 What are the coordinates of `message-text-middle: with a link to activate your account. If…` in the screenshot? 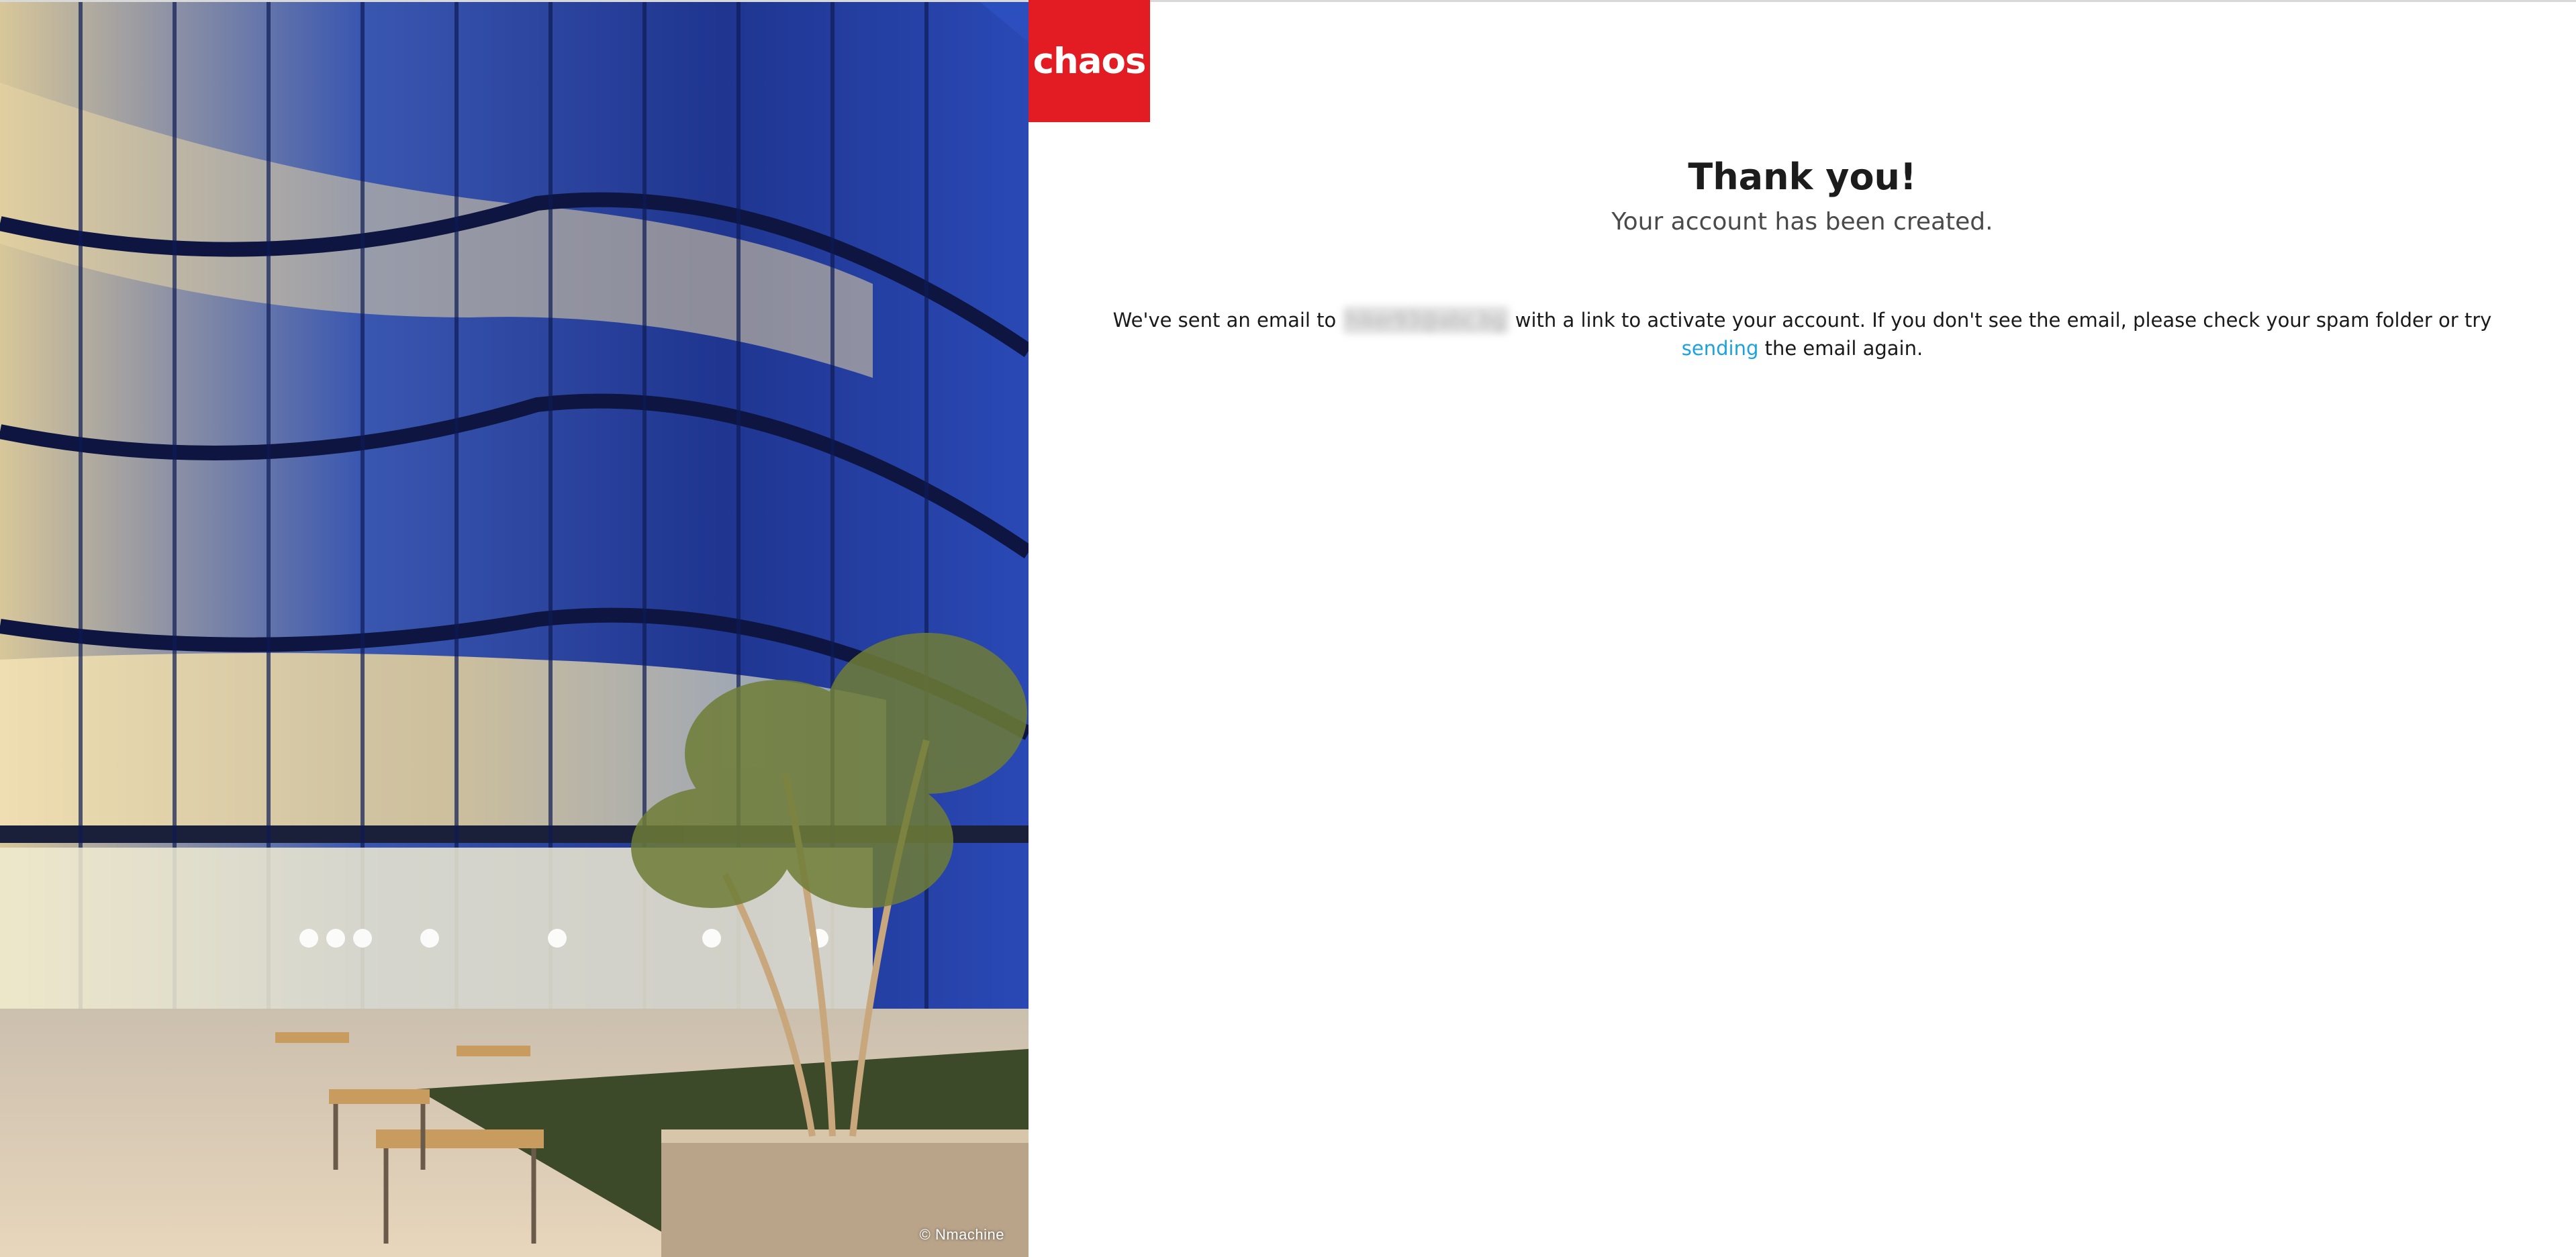 It's located at (2000, 320).